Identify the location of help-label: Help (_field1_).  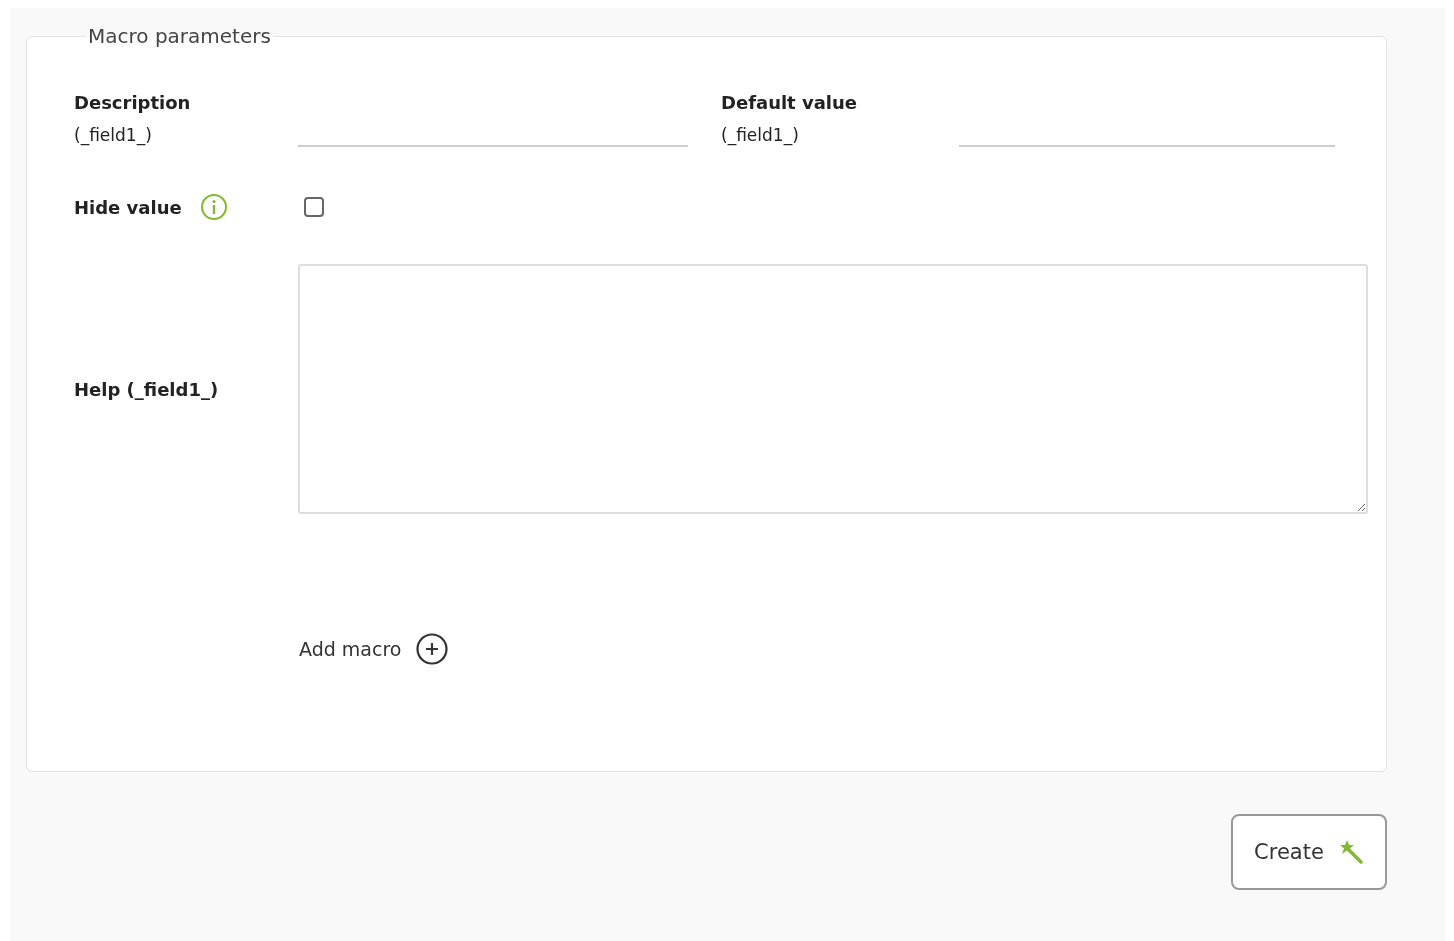
(147, 389).